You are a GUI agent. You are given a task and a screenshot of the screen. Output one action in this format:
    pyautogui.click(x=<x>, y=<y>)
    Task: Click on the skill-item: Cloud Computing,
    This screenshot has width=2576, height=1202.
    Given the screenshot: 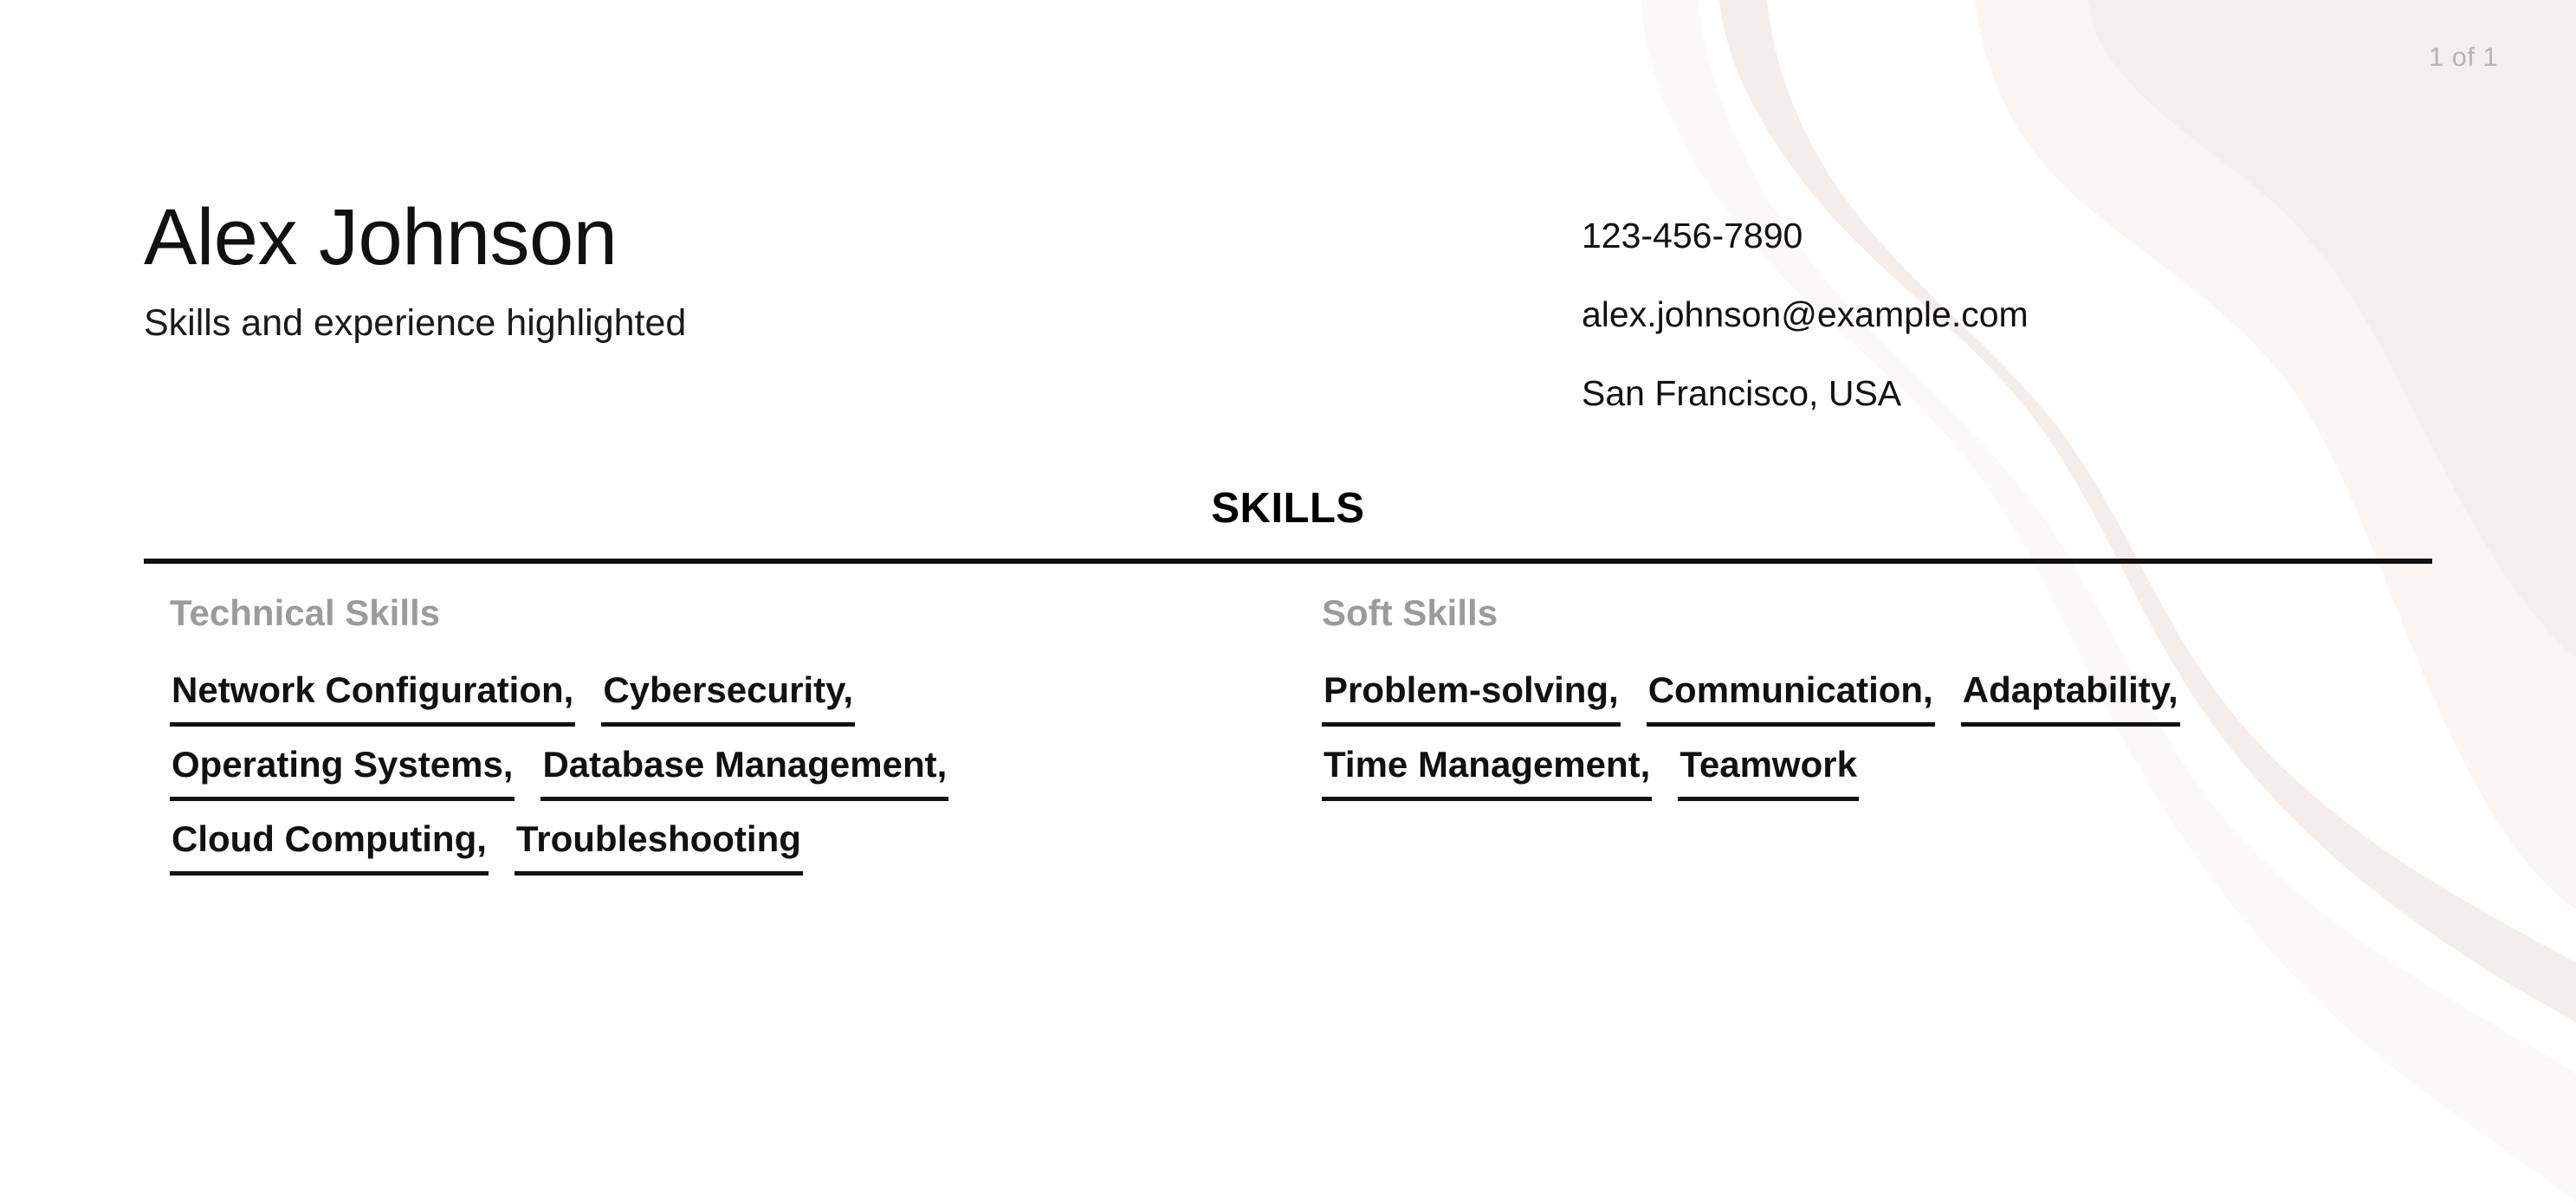 What is the action you would take?
    pyautogui.click(x=329, y=848)
    